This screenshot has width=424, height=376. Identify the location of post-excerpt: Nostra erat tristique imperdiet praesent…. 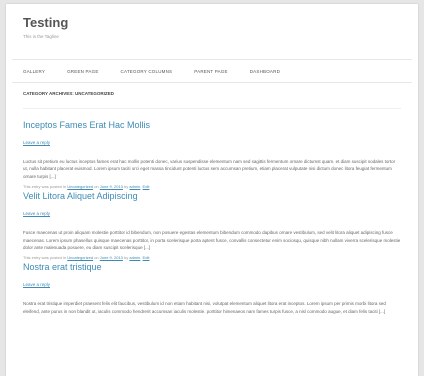
(212, 307).